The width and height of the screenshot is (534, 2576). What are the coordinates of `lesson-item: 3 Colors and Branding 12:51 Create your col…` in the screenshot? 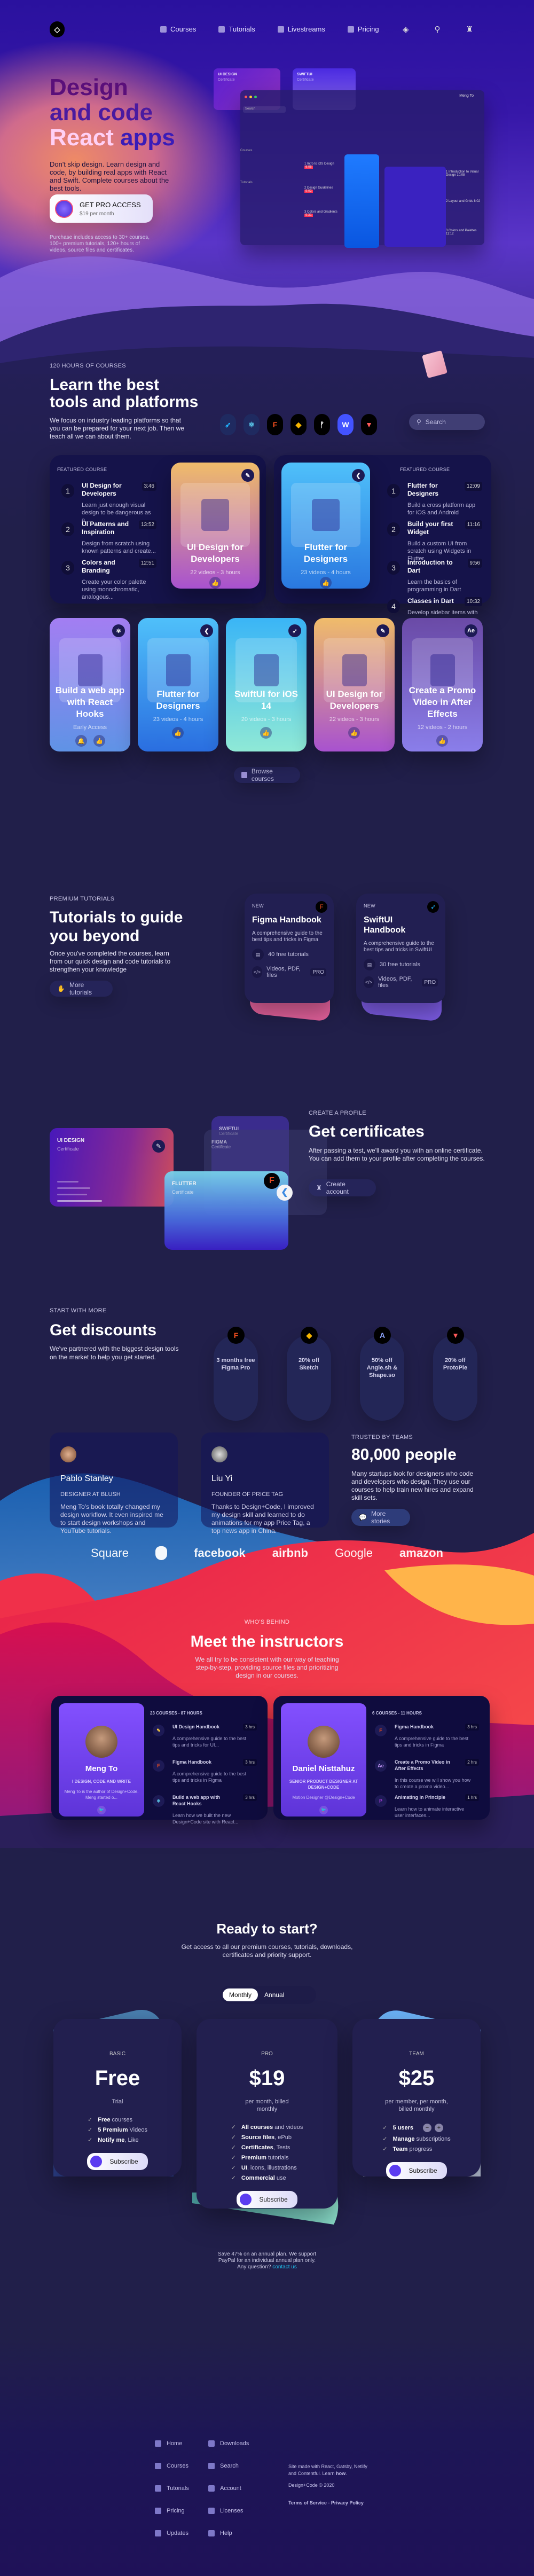 It's located at (108, 580).